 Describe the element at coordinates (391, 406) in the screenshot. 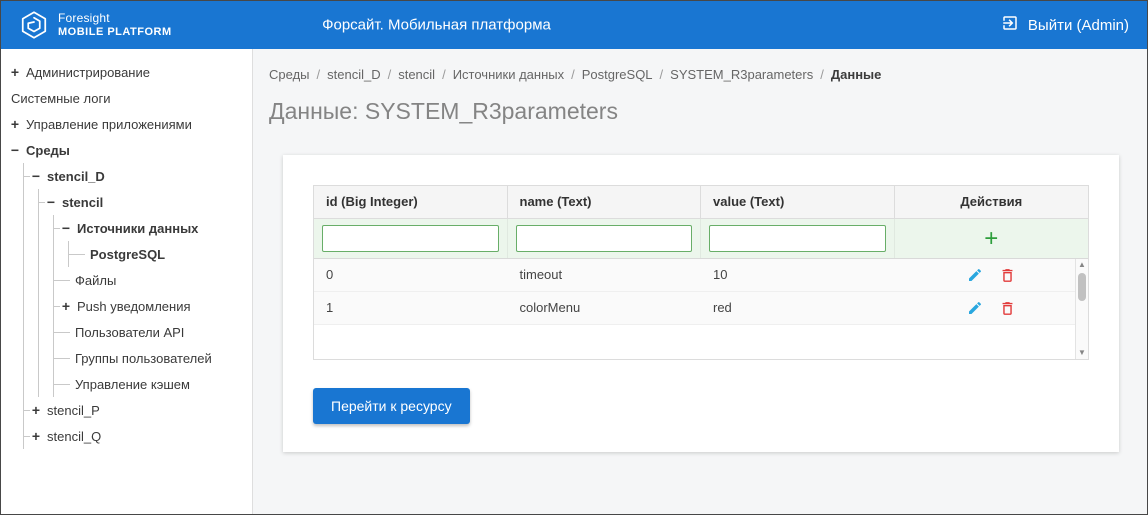

I see `go-to-resource-button: Перейти к ресурсу` at that location.